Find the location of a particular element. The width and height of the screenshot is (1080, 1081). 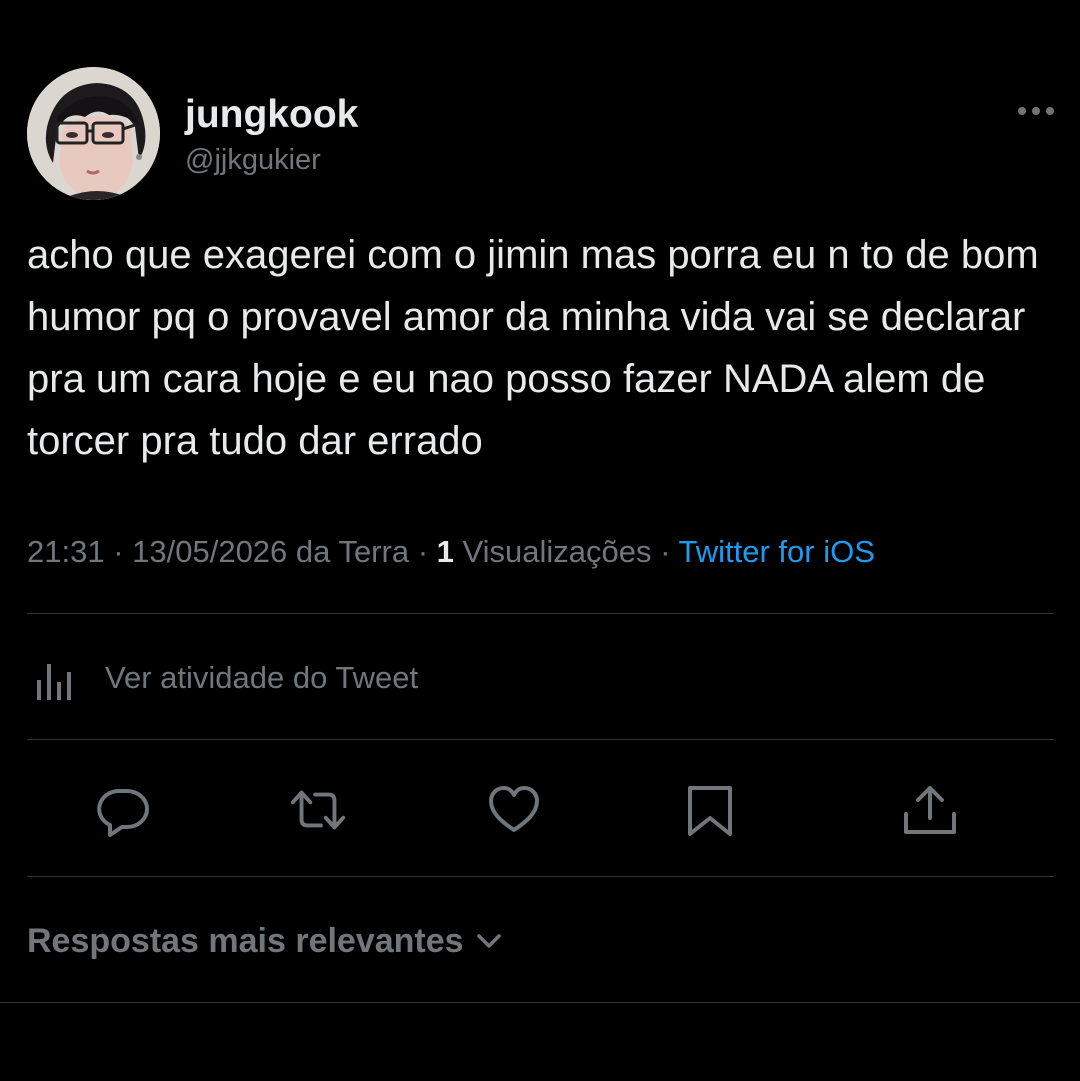

view-tweet-activity-label: Ver atividade do Tweet is located at coordinates (262, 677).